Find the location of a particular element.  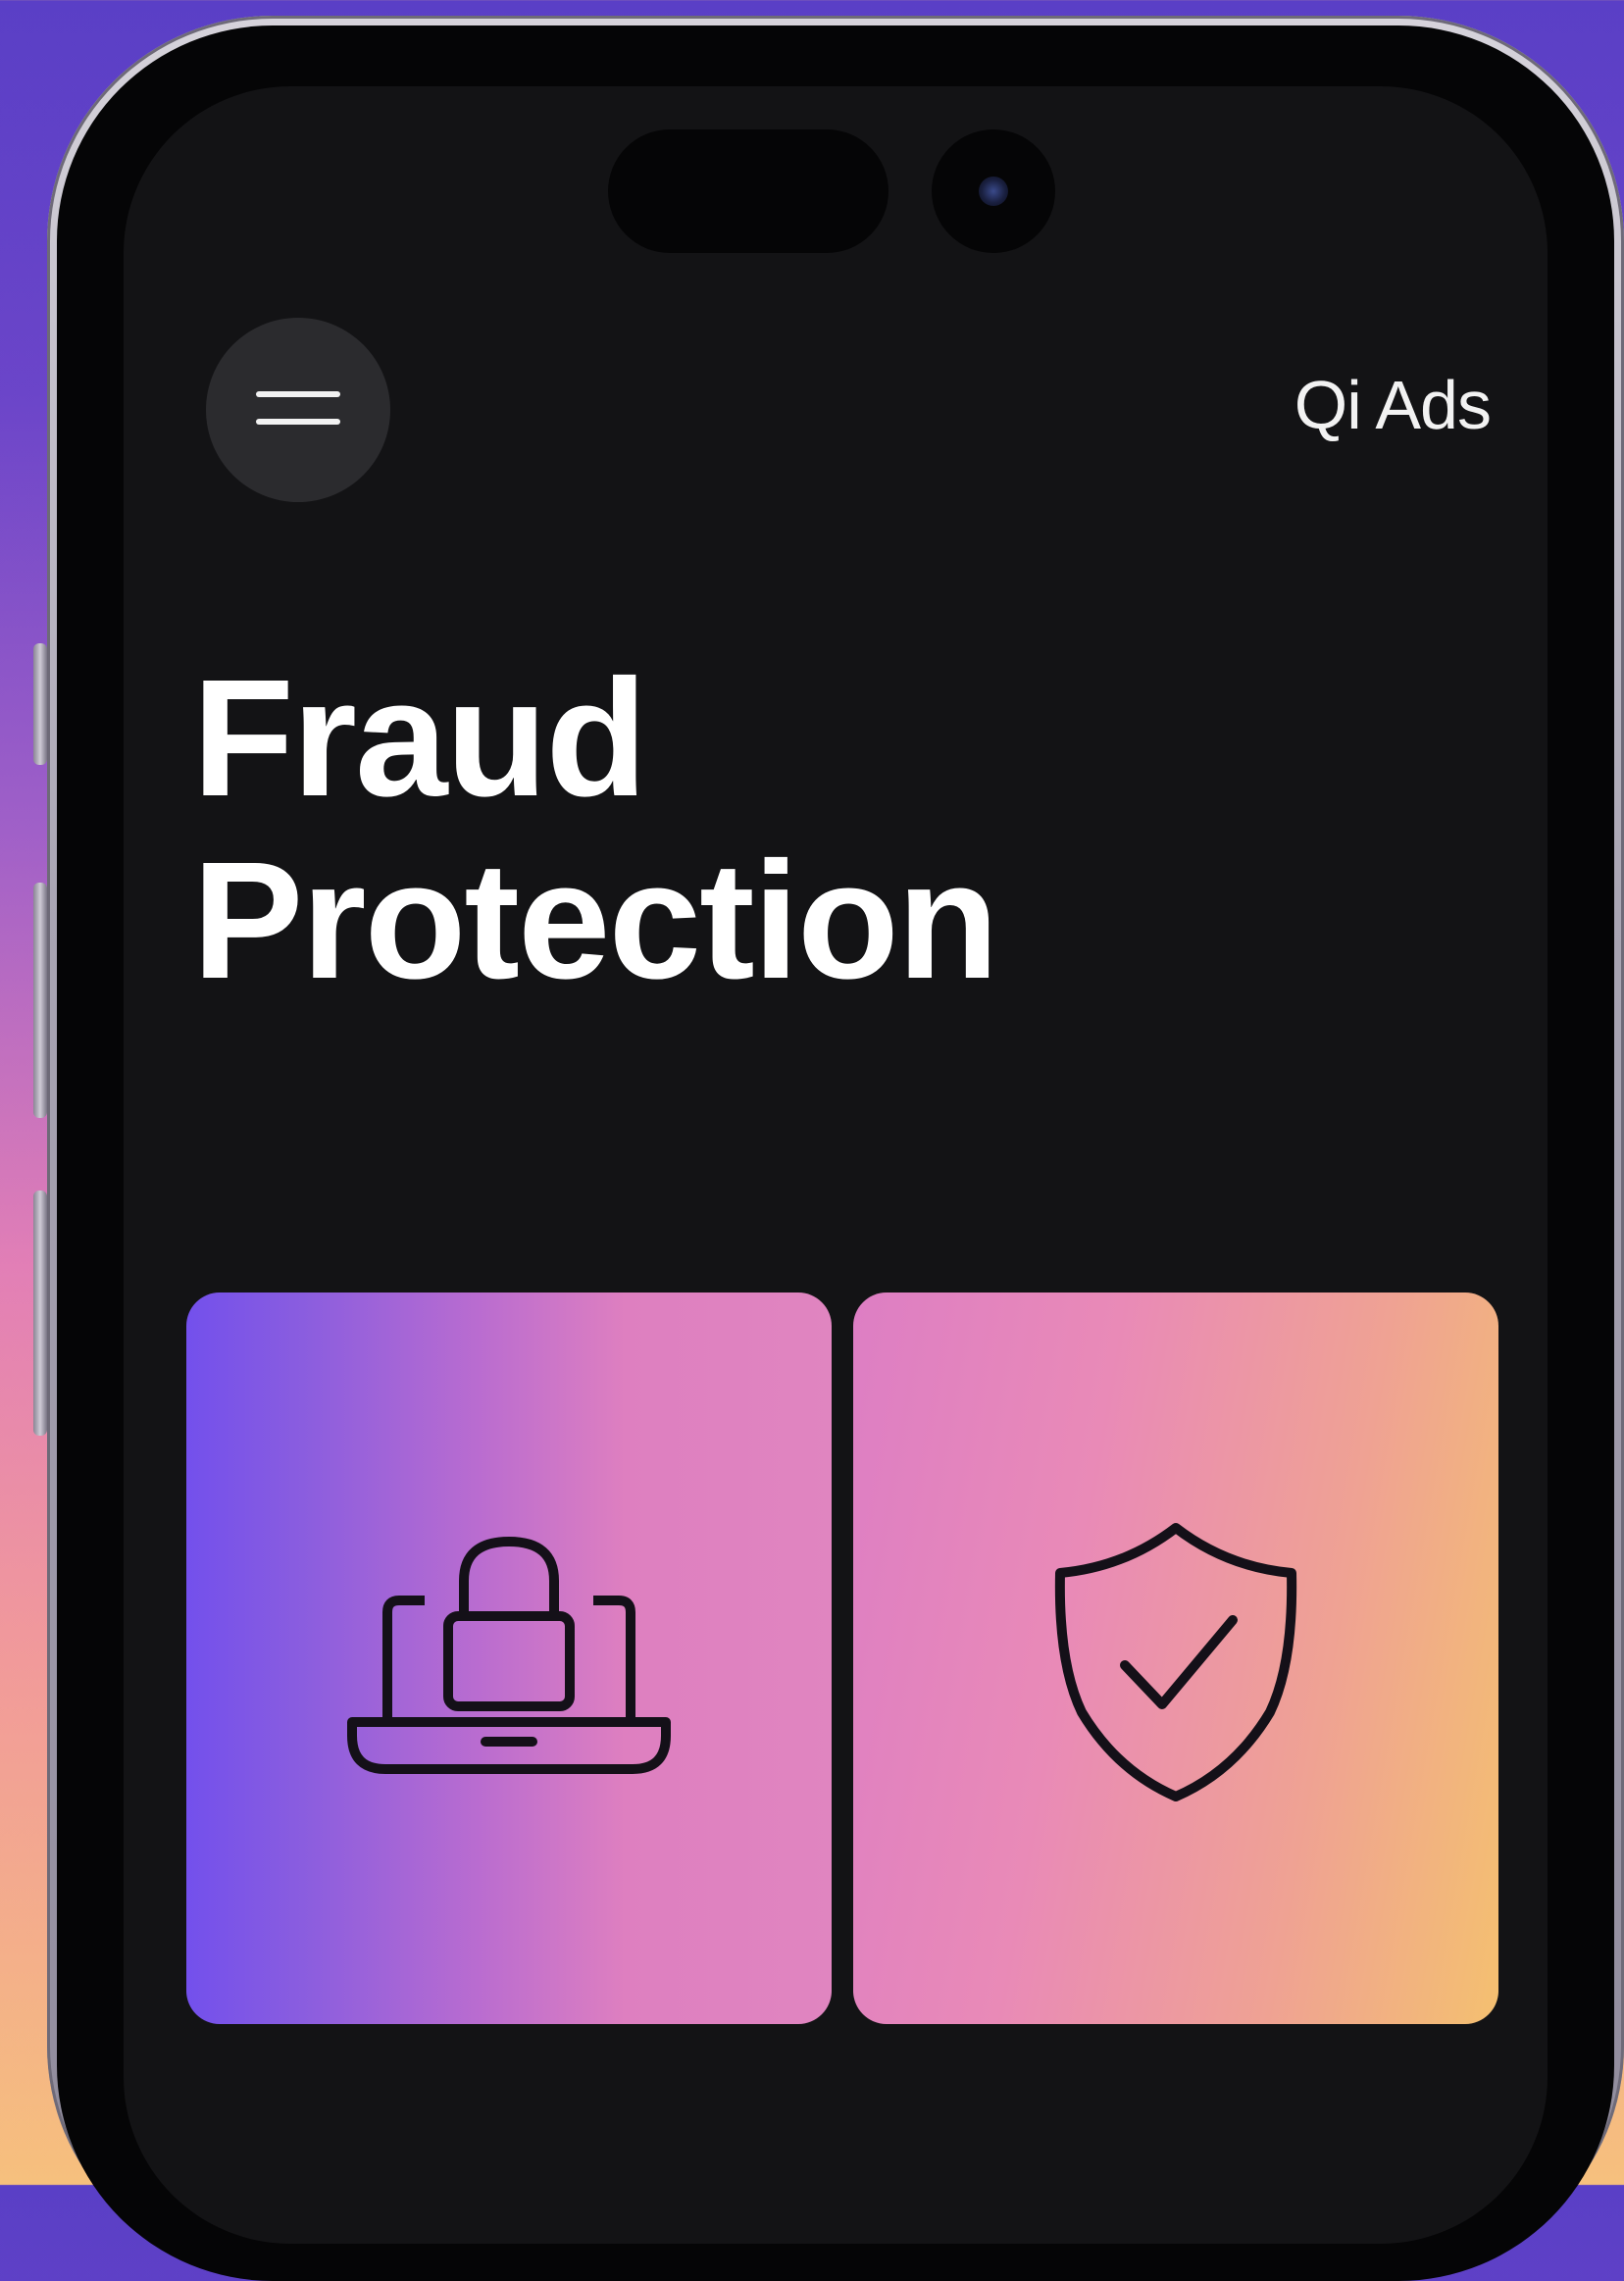

page-title: Fraud Protection is located at coordinates (595, 829).